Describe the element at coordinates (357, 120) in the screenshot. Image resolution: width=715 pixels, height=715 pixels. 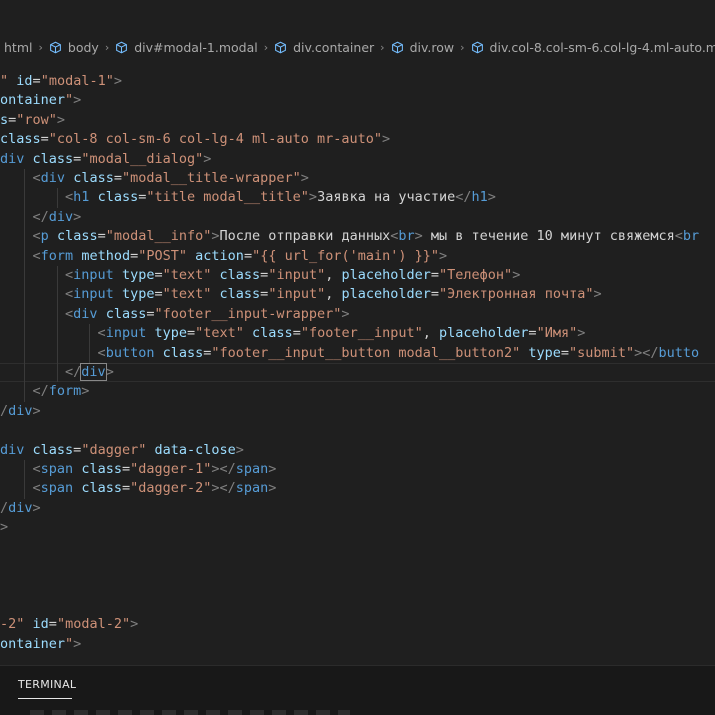
I see `code-line: s="row">` at that location.